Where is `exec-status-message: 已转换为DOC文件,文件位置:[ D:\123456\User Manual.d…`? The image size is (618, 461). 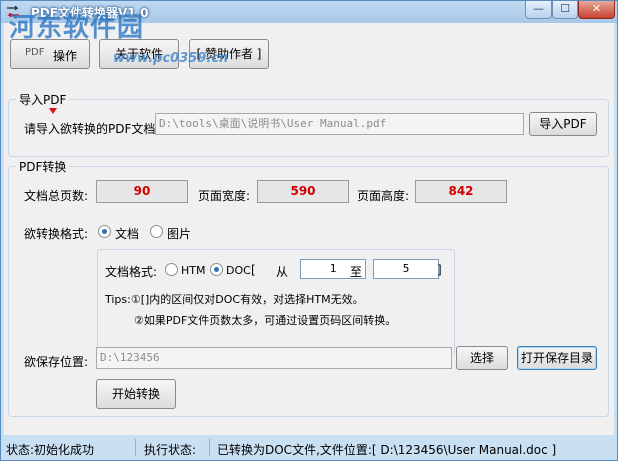
exec-status-message: 已转换为DOC文件,文件位置:[ D:\123456\User Manual.d… is located at coordinates (387, 450).